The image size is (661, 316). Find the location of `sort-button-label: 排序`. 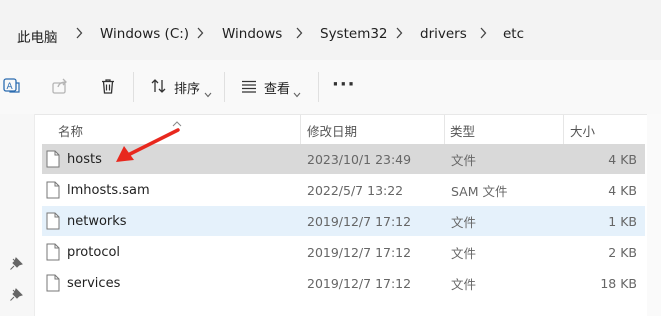

sort-button-label: 排序 is located at coordinates (187, 87).